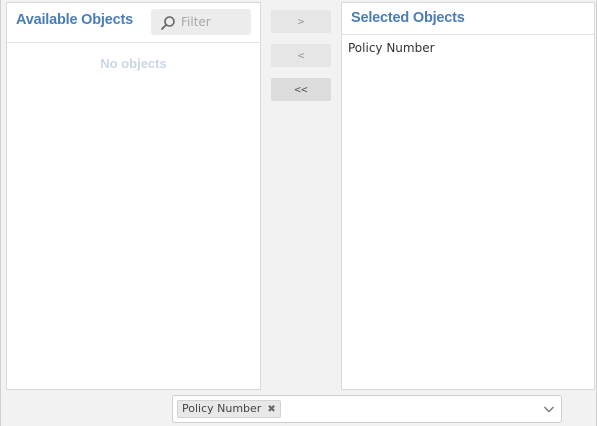 The height and width of the screenshot is (426, 597). What do you see at coordinates (391, 48) in the screenshot?
I see `list-item: Policy Number` at bounding box center [391, 48].